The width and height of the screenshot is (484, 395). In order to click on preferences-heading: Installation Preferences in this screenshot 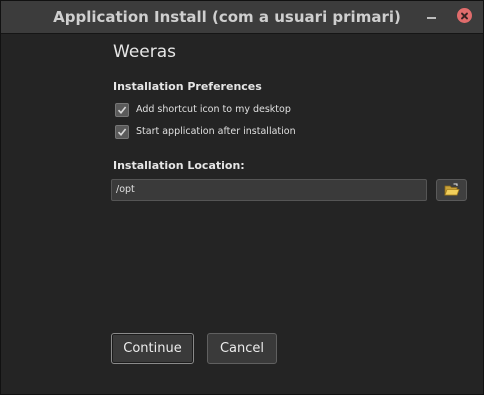, I will do `click(187, 86)`.